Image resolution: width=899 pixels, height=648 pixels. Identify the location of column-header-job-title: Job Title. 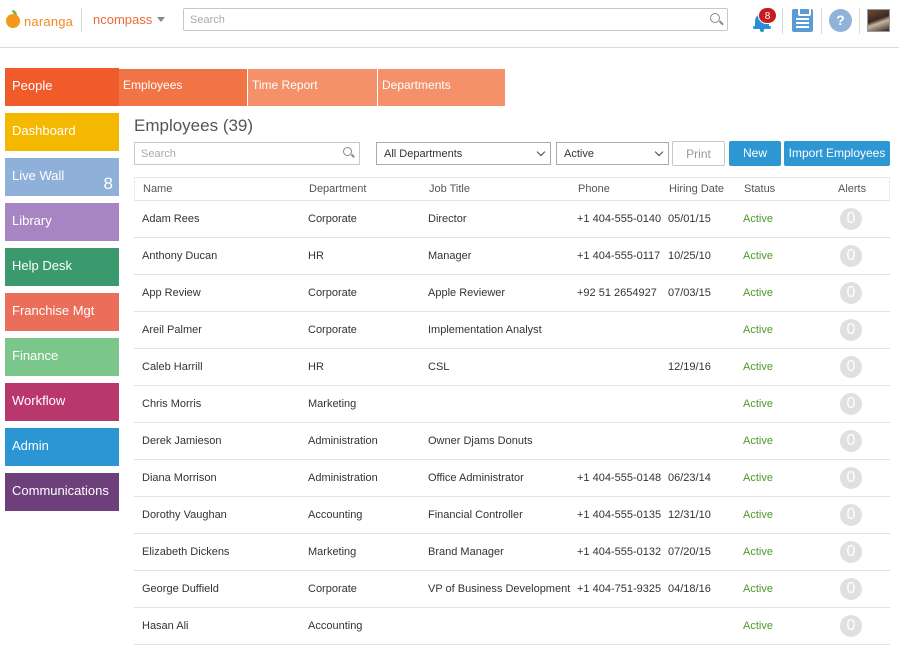
(449, 189).